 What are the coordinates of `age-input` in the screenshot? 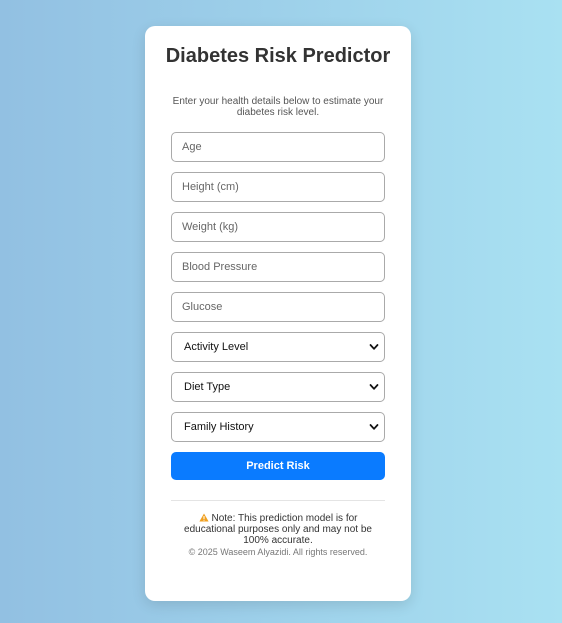 It's located at (278, 147).